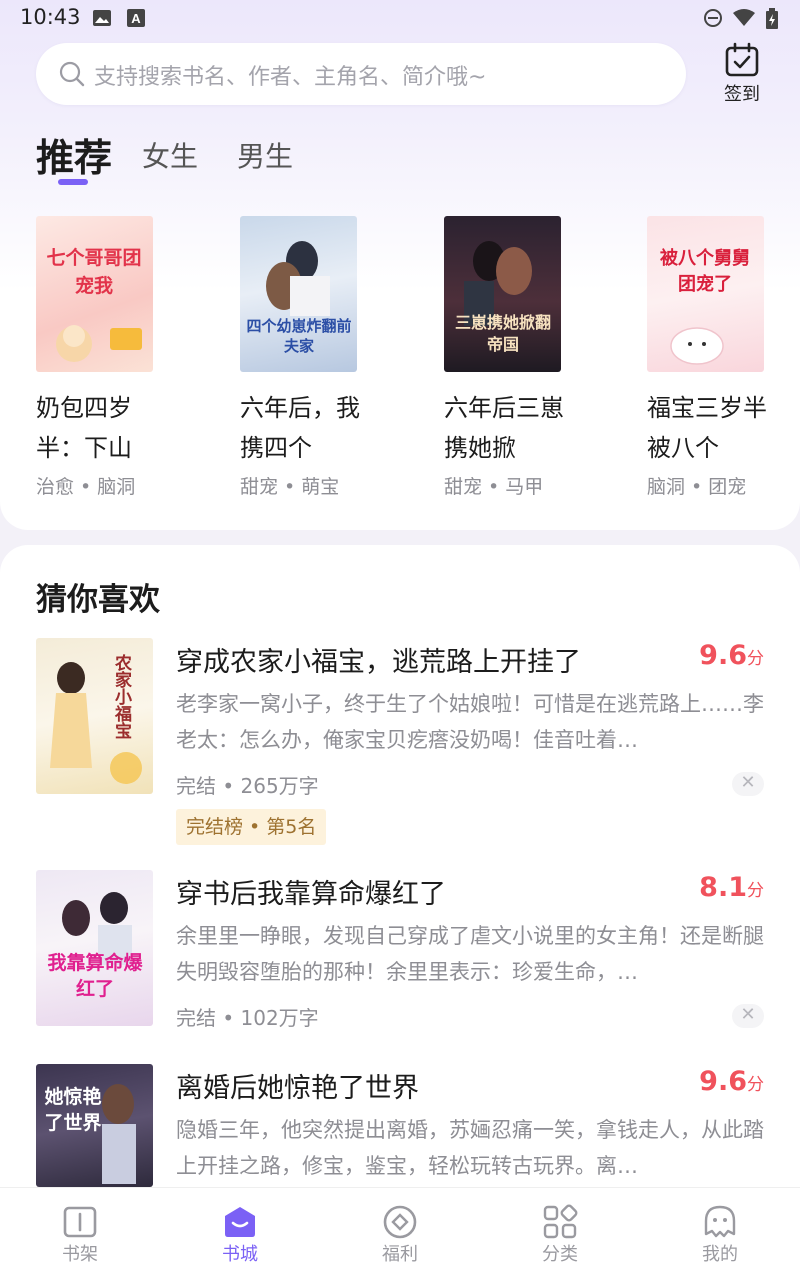 The height and width of the screenshot is (1280, 800). I want to click on book-cover: 她惊艳了世界, so click(94, 1125).